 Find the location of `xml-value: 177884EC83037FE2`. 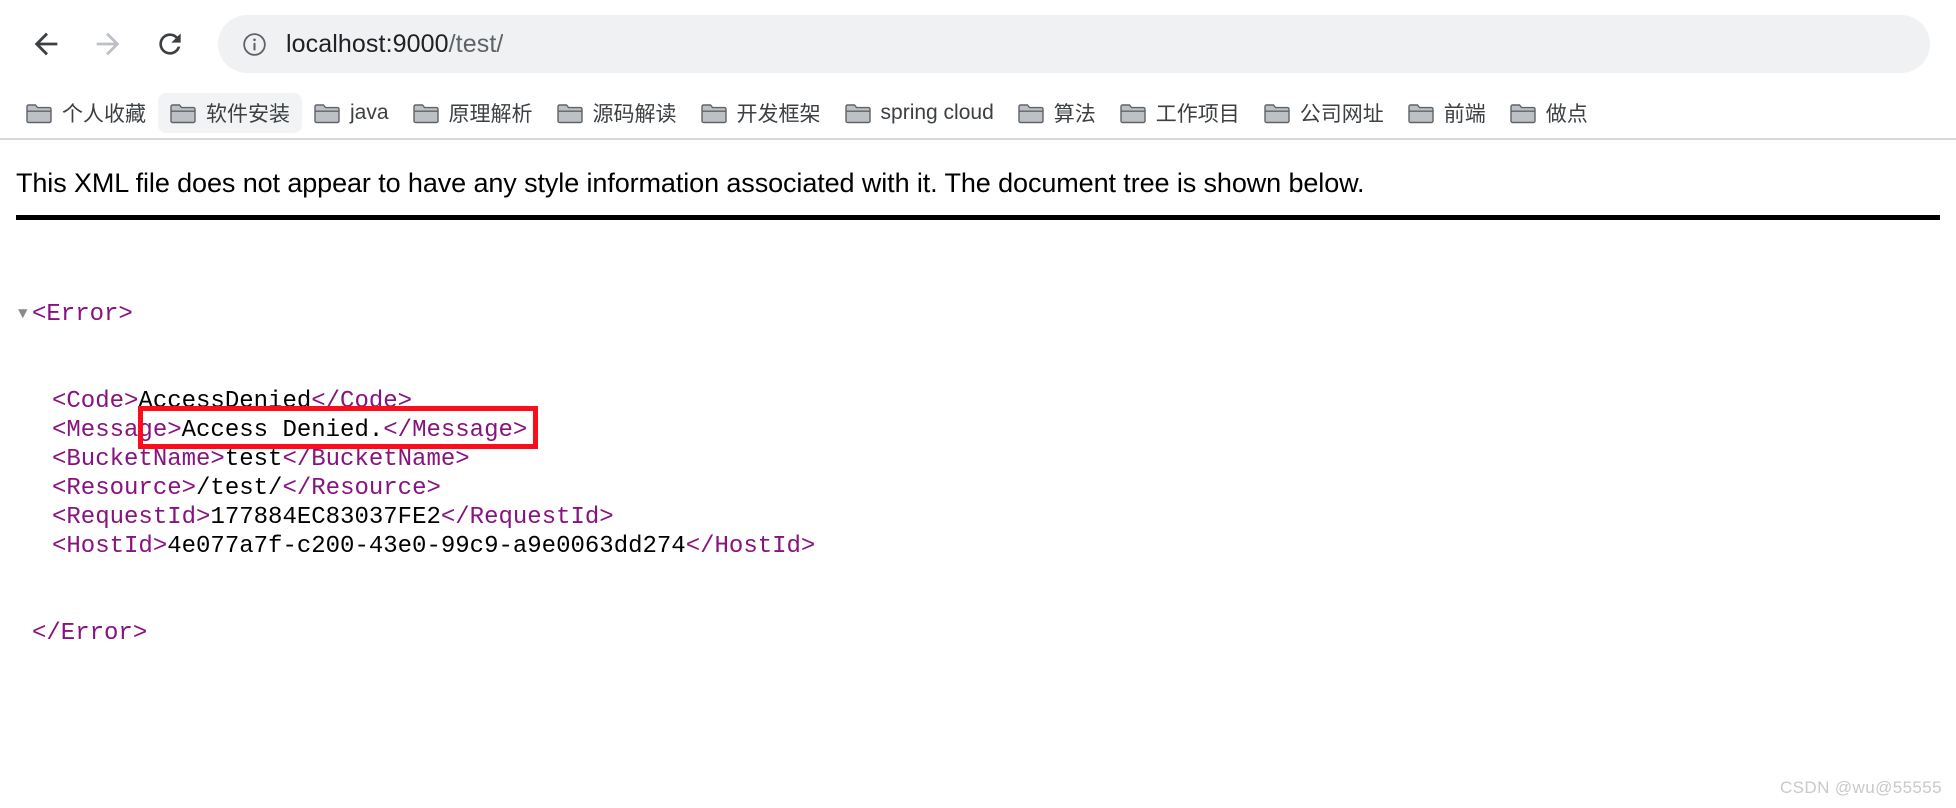

xml-value: 177884EC83037FE2 is located at coordinates (325, 517).